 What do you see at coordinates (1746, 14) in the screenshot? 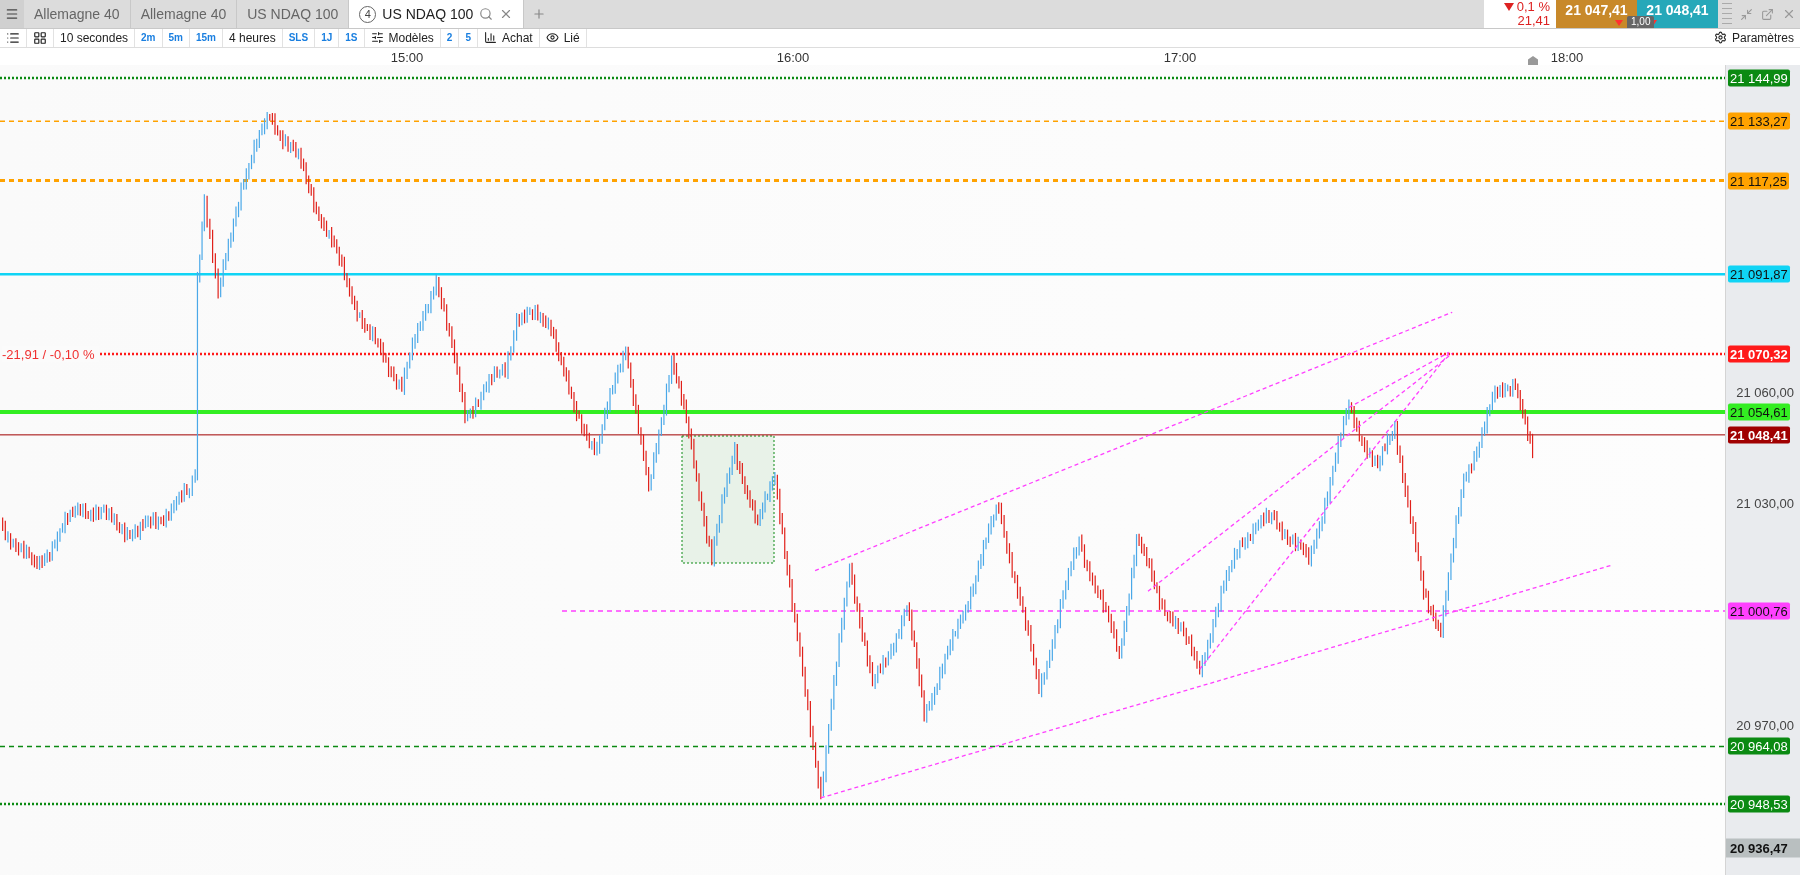
I see `minimize-icon` at bounding box center [1746, 14].